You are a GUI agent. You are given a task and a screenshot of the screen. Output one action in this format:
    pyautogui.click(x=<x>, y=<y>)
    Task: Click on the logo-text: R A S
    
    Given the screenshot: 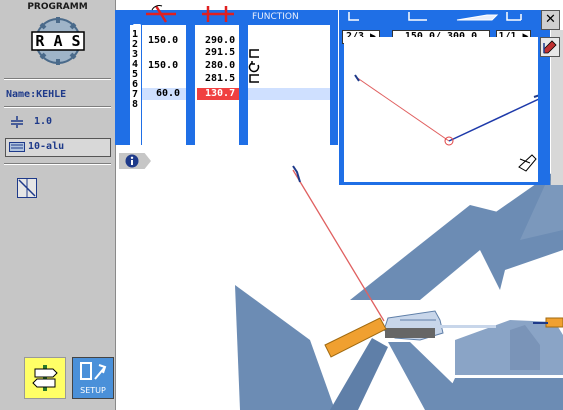 What is the action you would take?
    pyautogui.click(x=57, y=41)
    